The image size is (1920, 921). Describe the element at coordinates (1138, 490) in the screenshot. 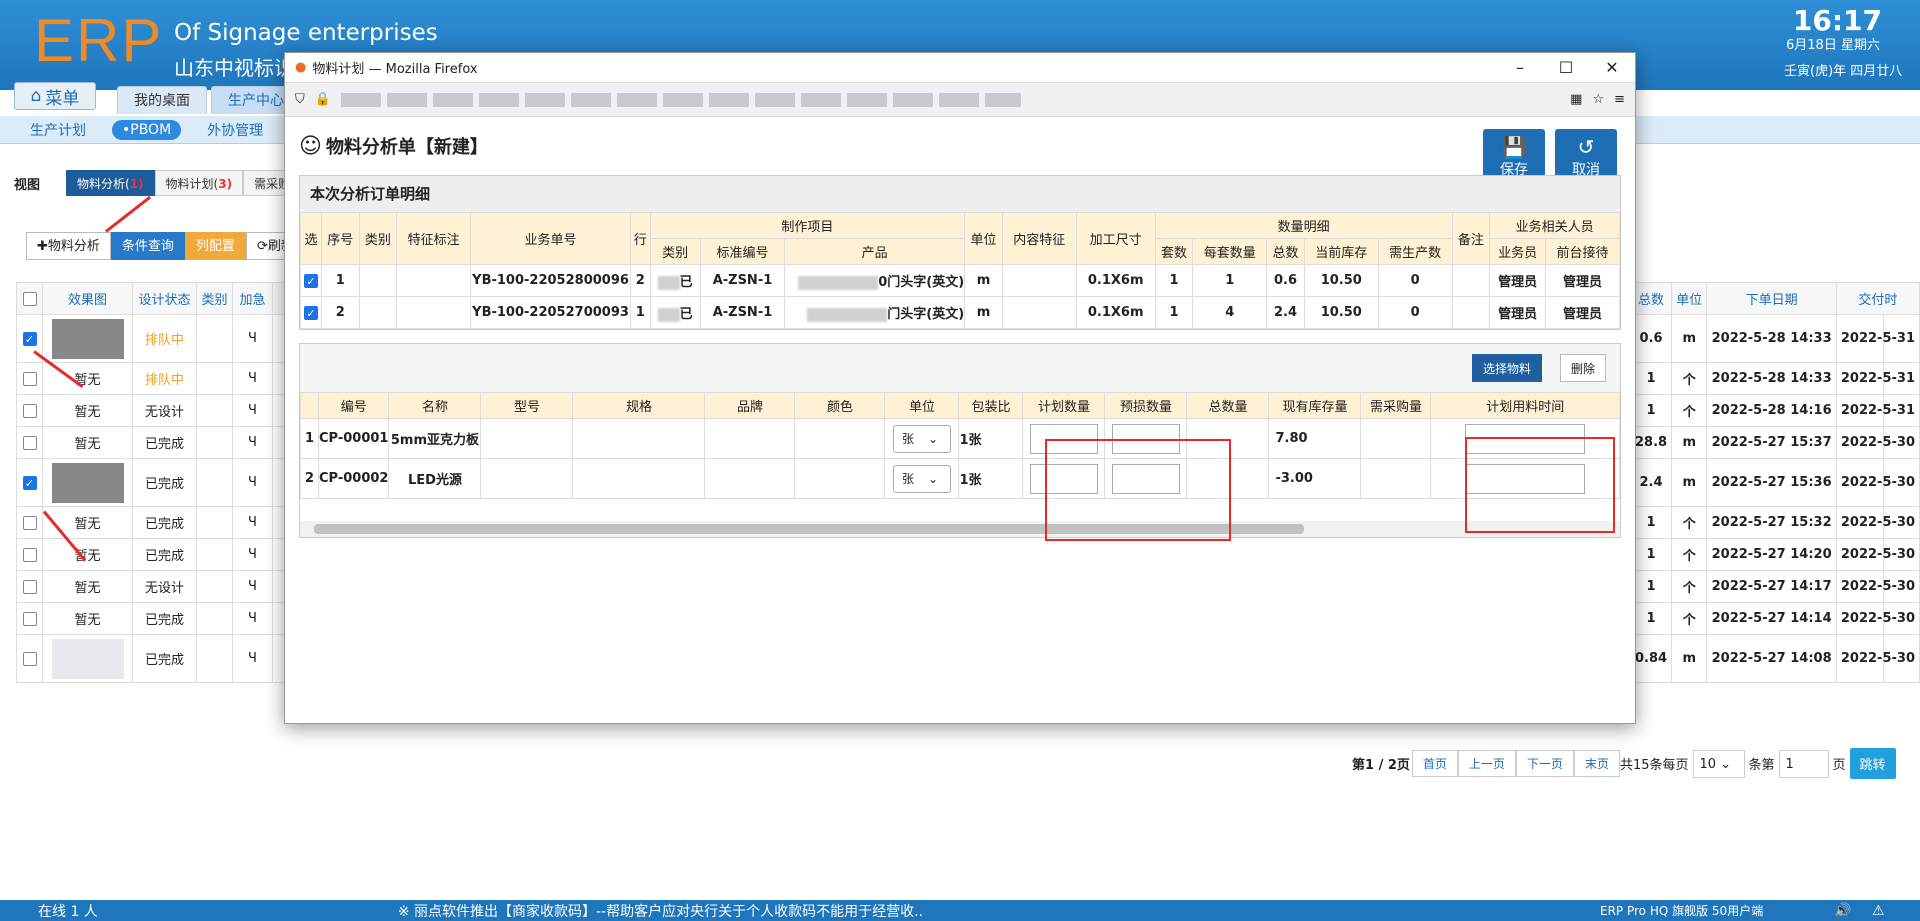

I see `highlight-box-plan-inputs` at that location.